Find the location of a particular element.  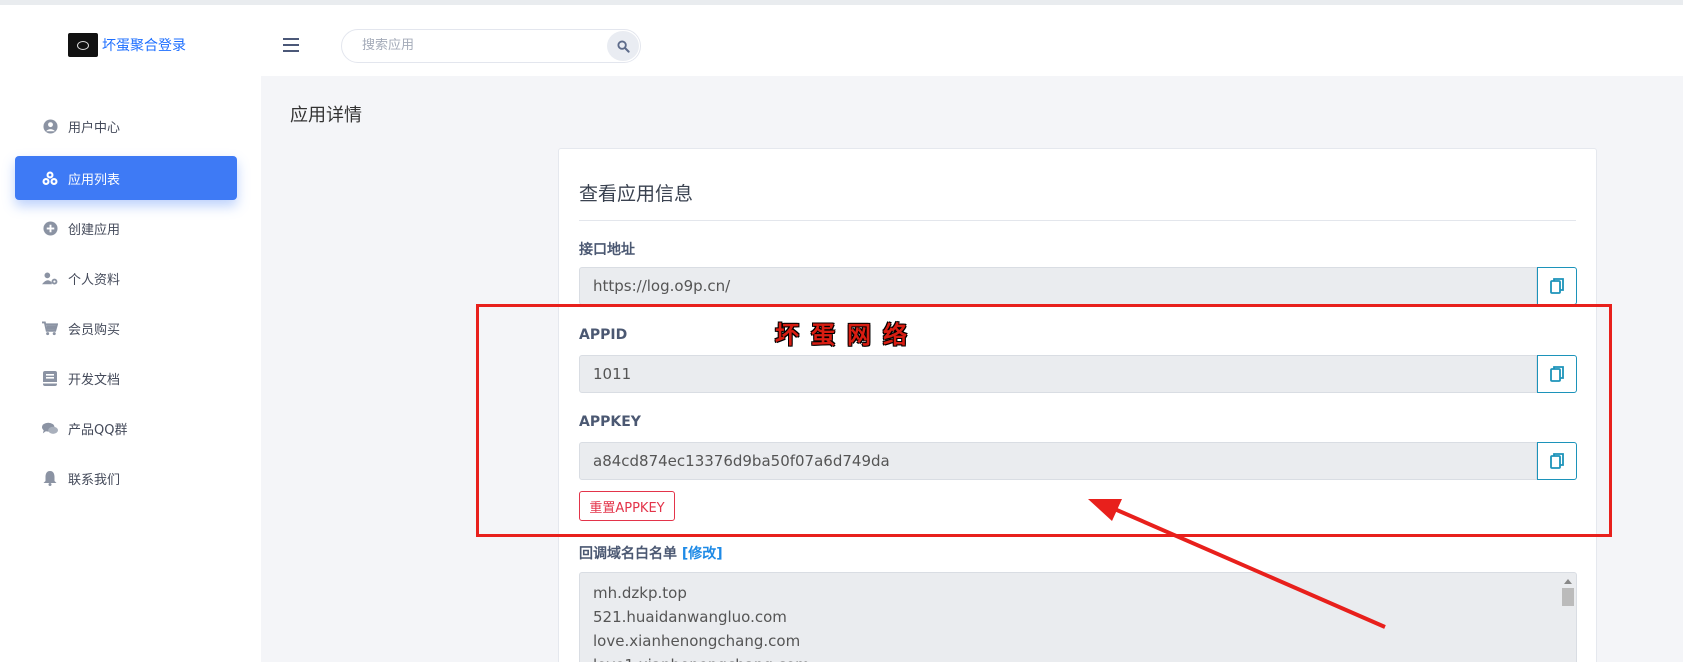

sidebar-item-qq-group: 产品QQ群 is located at coordinates (126, 428).